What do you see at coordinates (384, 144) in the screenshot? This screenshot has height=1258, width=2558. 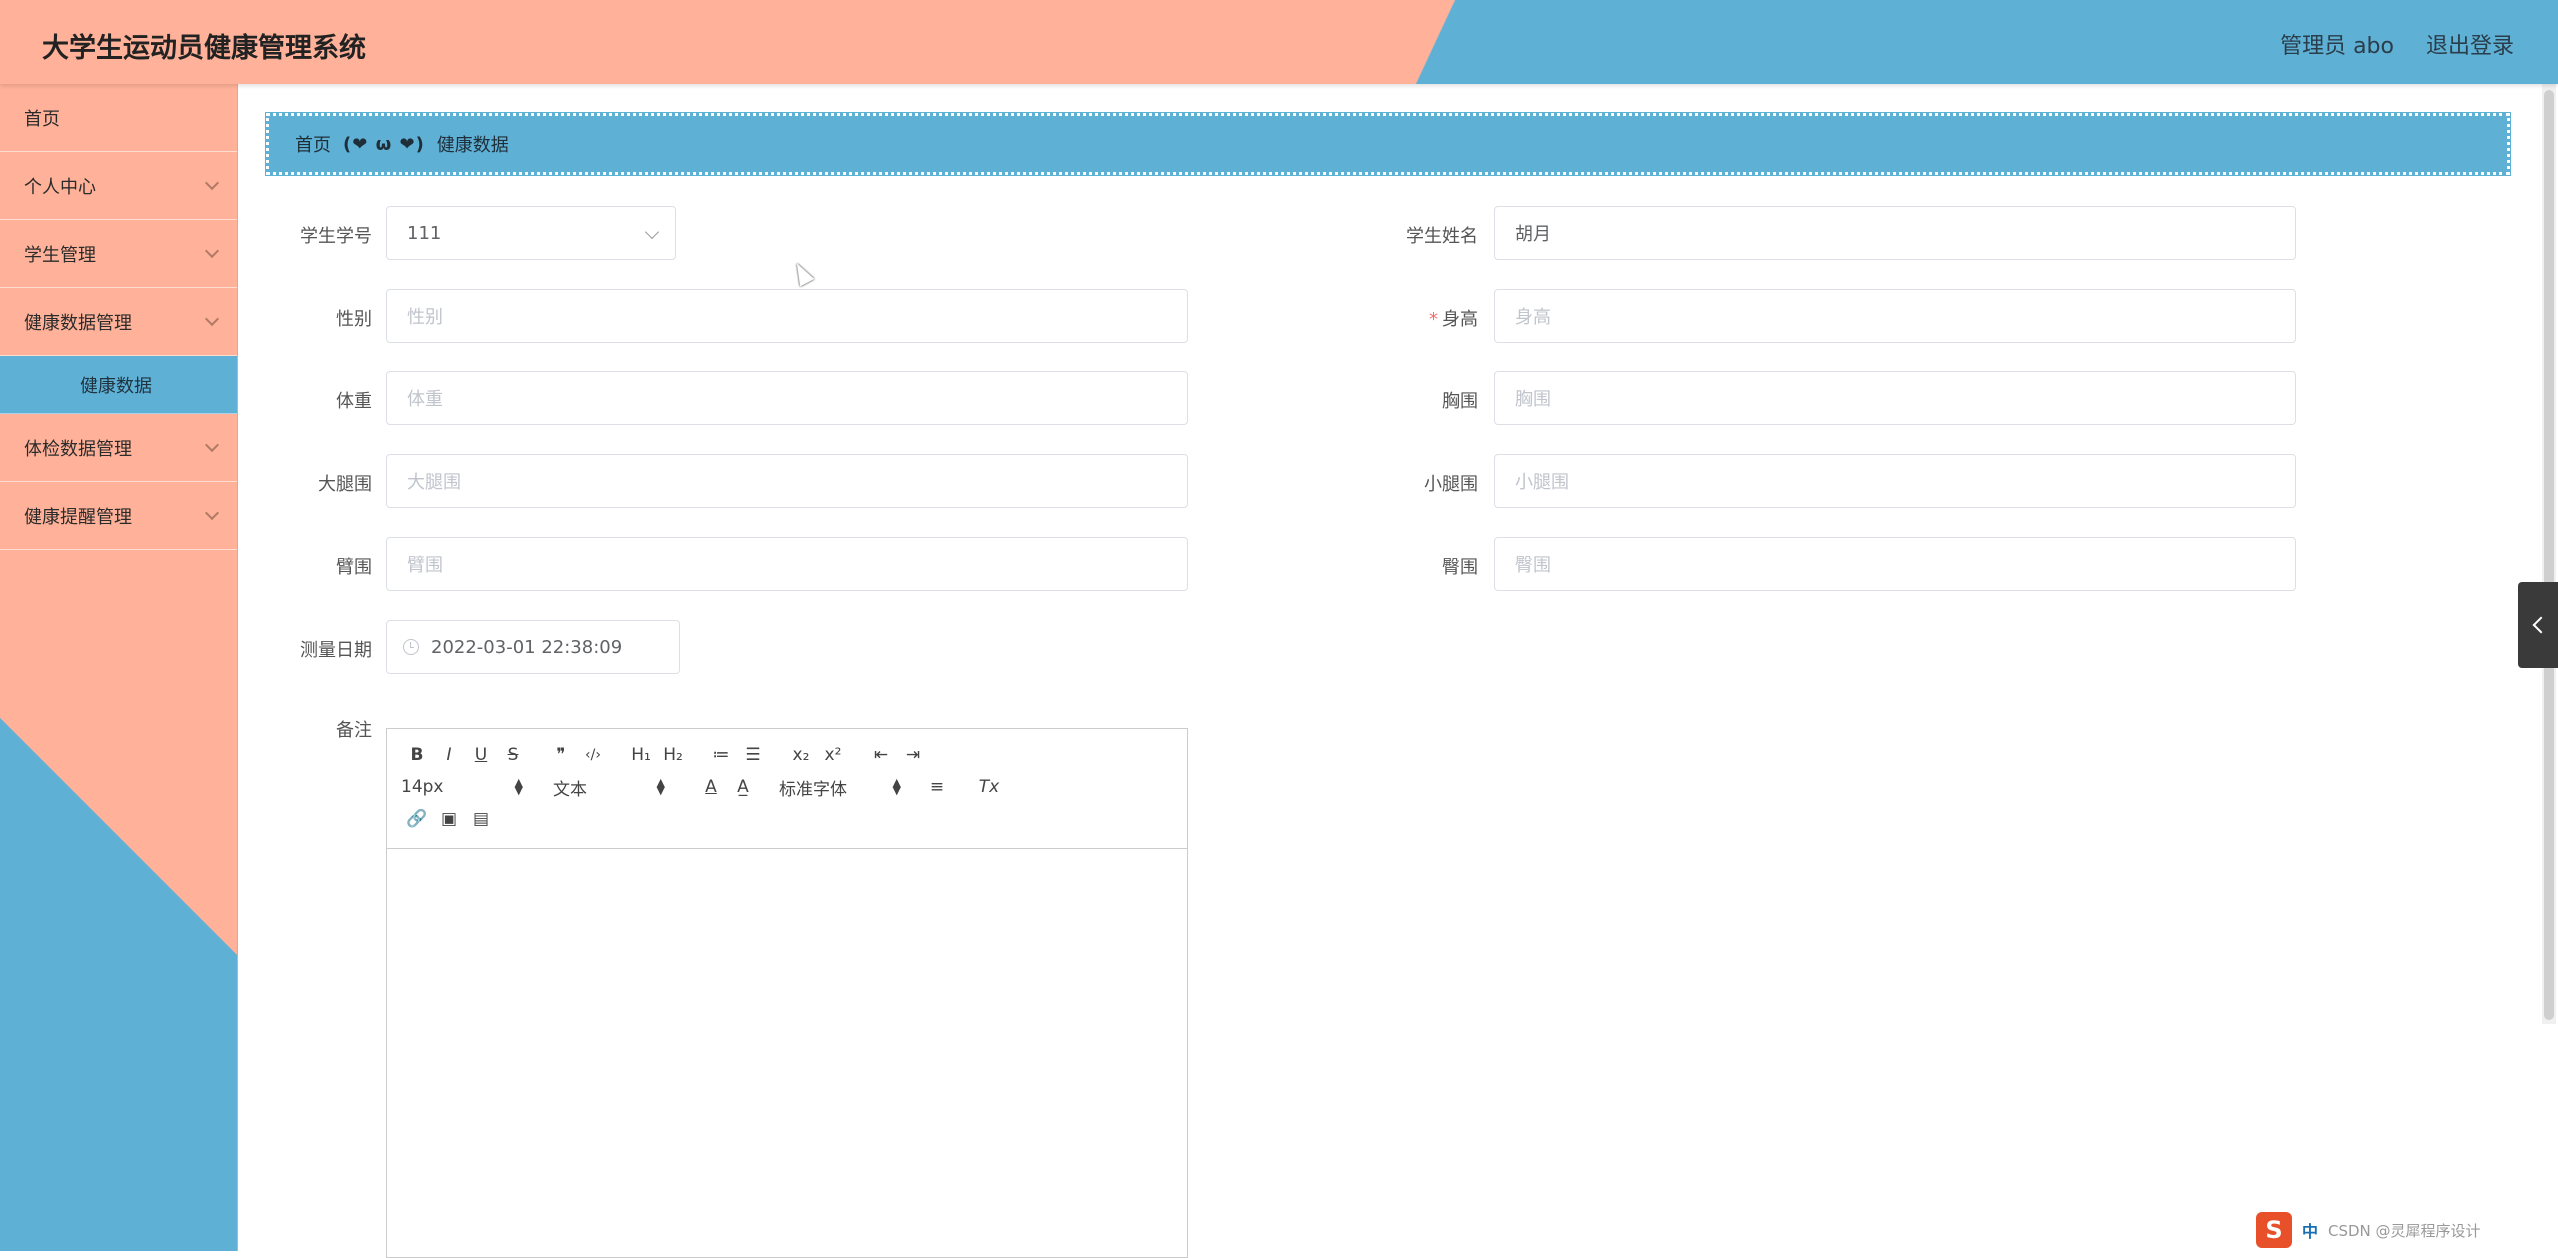 I see `breadcrumb-separator: (❤ ω ❤)` at bounding box center [384, 144].